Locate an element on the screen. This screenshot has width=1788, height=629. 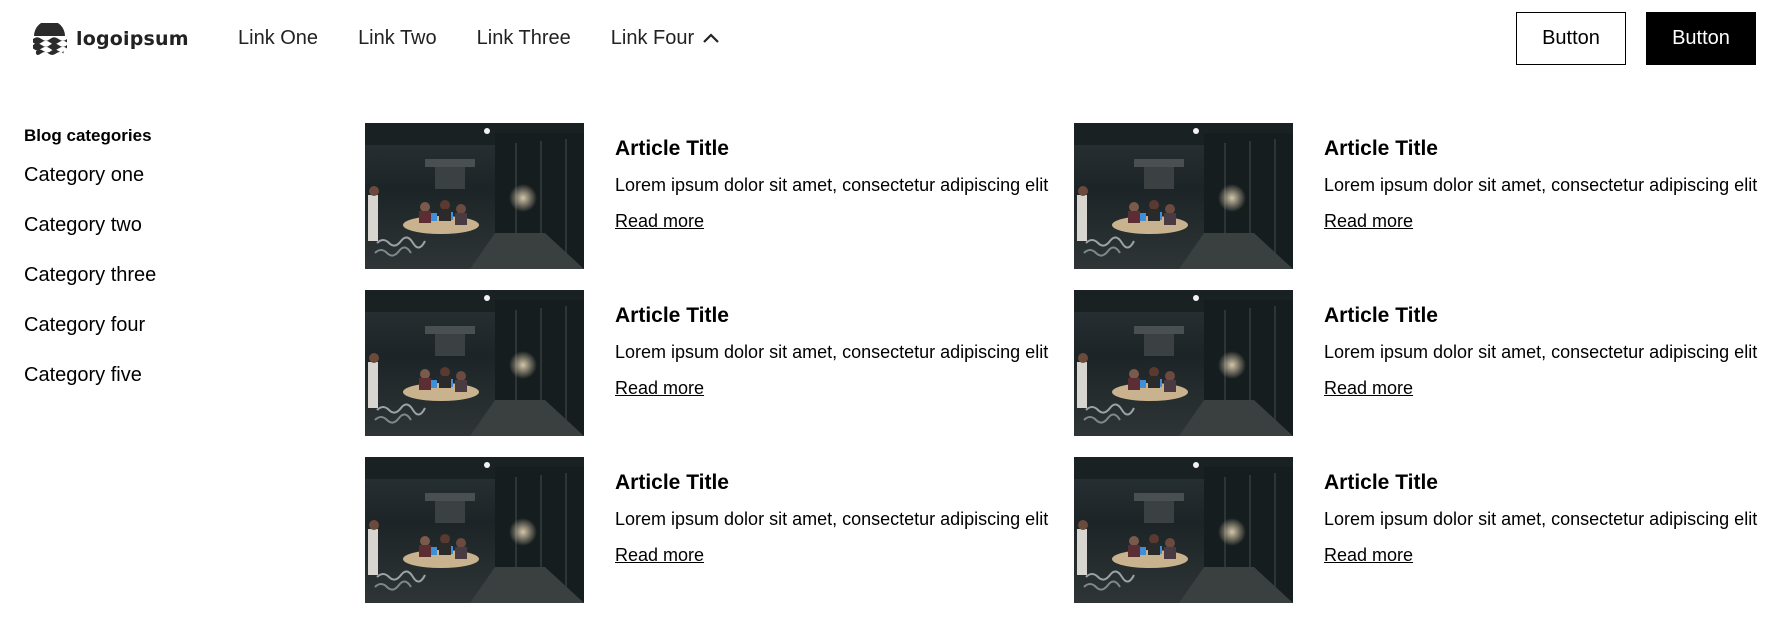
nav-link-four-dropdown: Link Four is located at coordinates (665, 38).